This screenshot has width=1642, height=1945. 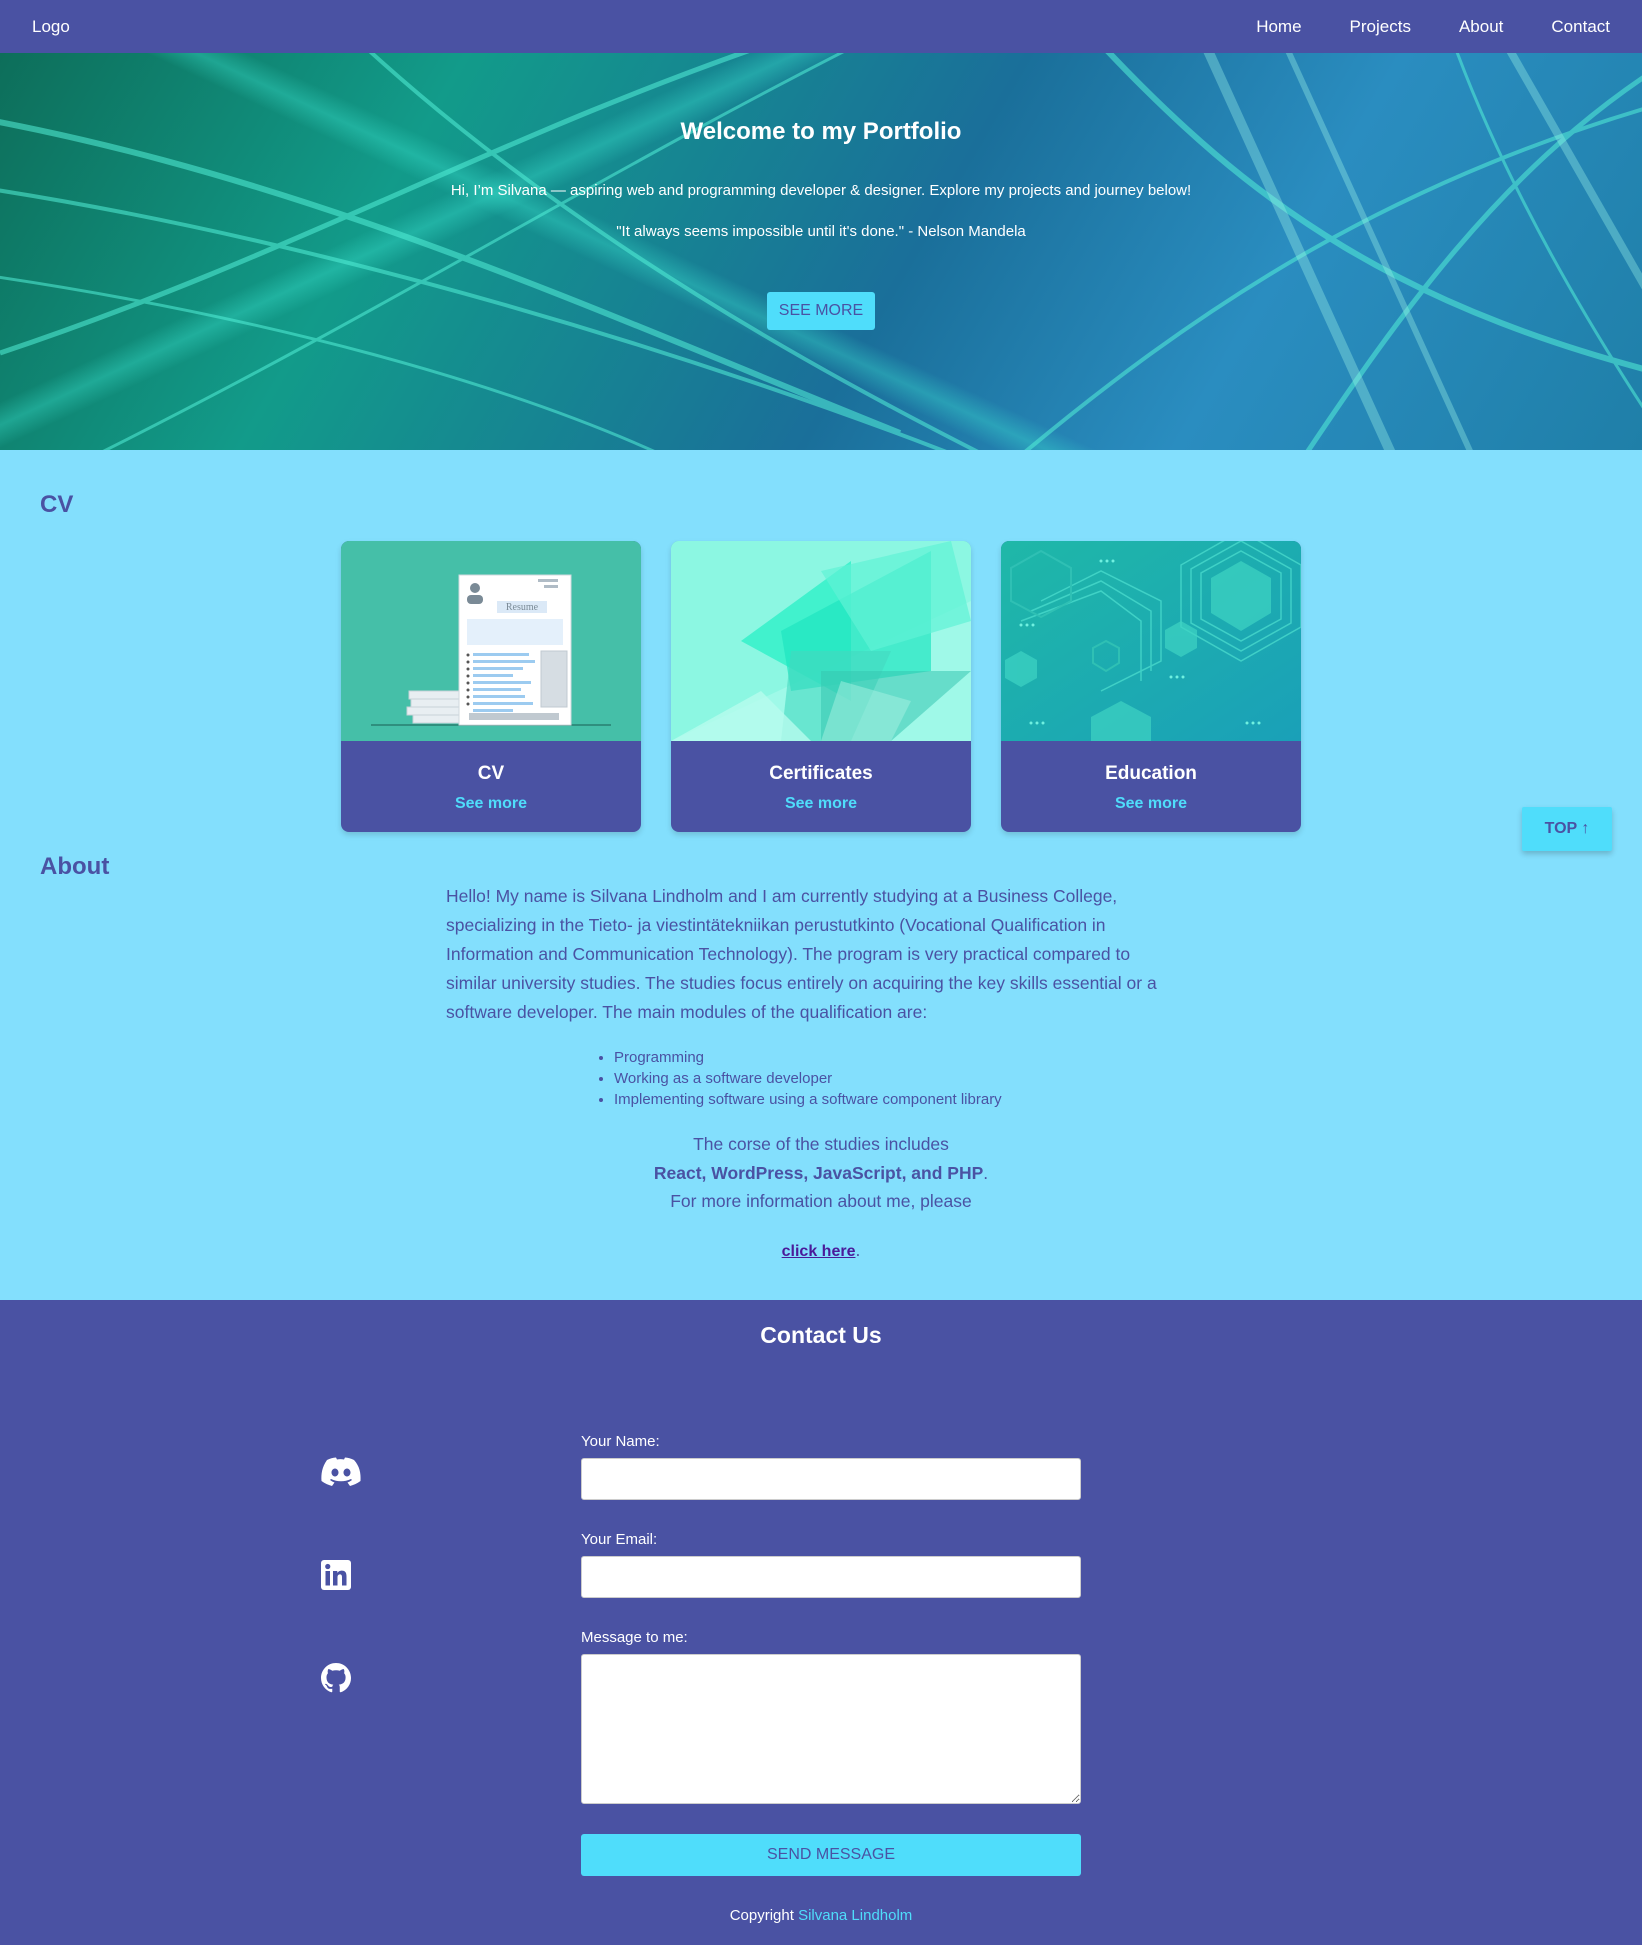 I want to click on education-card: Education See more, so click(x=1151, y=686).